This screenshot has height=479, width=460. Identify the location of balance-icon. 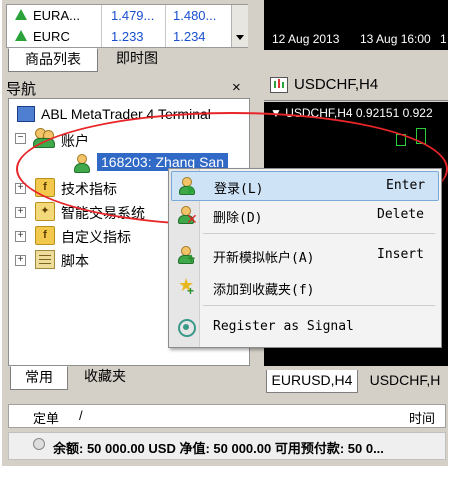
(39, 444).